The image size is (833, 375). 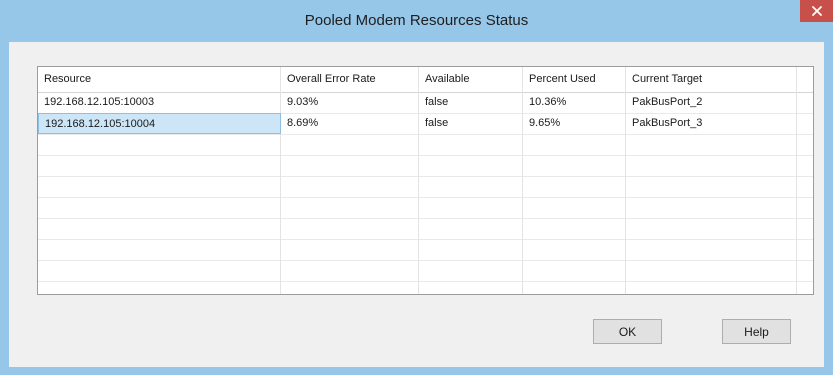 I want to click on close-icon, so click(x=816, y=11).